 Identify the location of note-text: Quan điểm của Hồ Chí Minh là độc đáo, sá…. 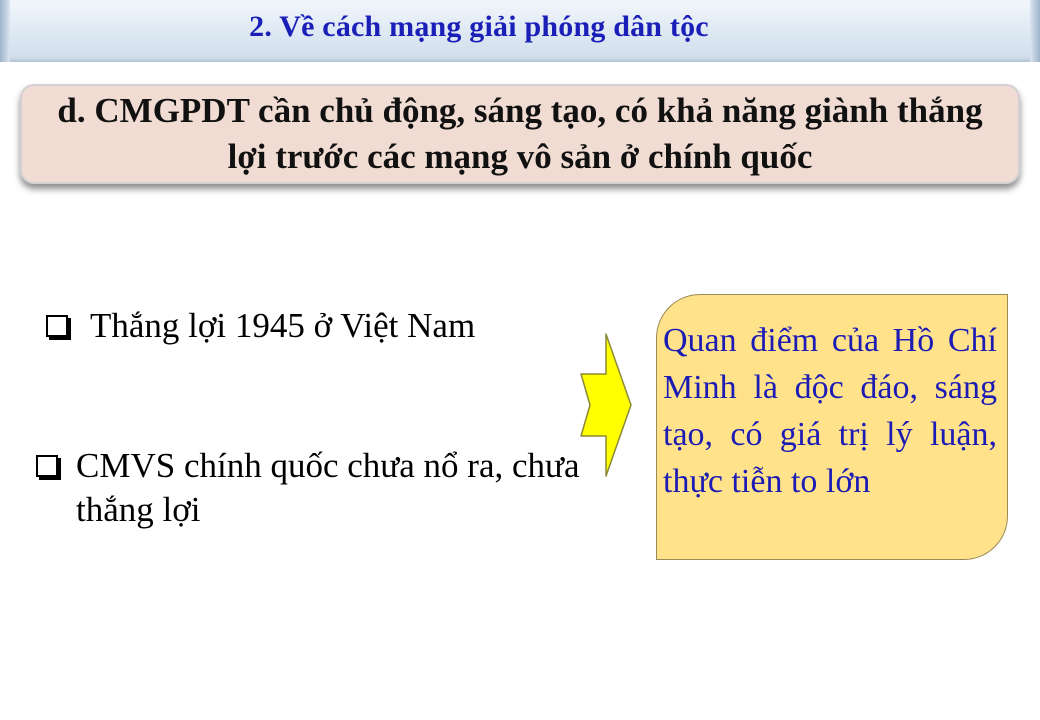
(830, 411).